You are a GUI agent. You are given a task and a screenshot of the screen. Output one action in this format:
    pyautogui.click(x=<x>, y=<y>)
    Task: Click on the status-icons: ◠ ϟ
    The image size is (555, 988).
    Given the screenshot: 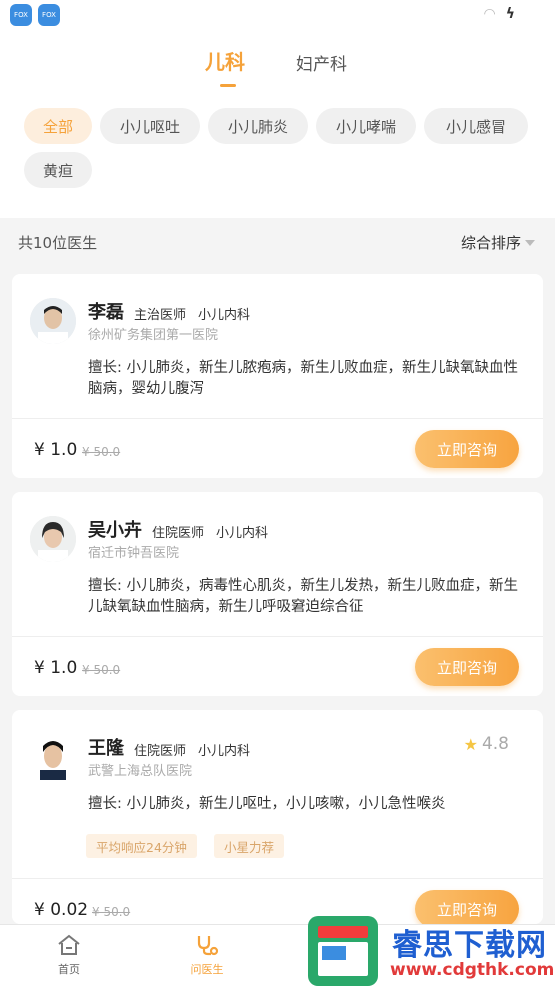 What is the action you would take?
    pyautogui.click(x=499, y=14)
    